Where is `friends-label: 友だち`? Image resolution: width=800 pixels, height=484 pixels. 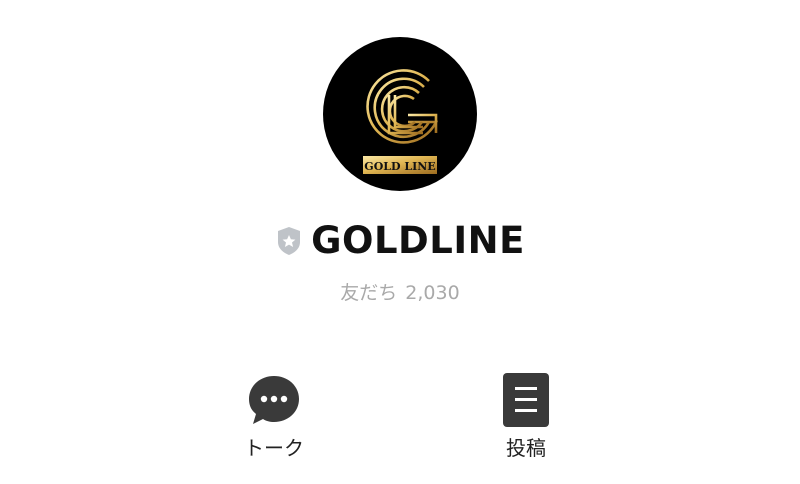
friends-label: 友だち is located at coordinates (369, 293).